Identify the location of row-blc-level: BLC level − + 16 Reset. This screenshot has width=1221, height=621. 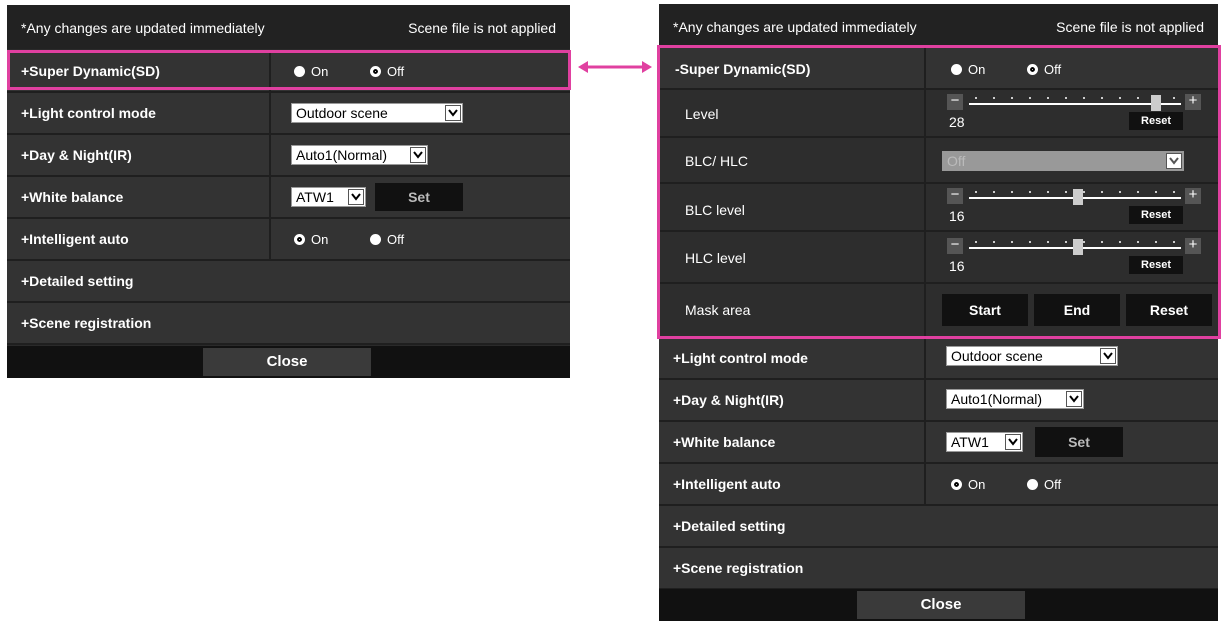
(938, 208).